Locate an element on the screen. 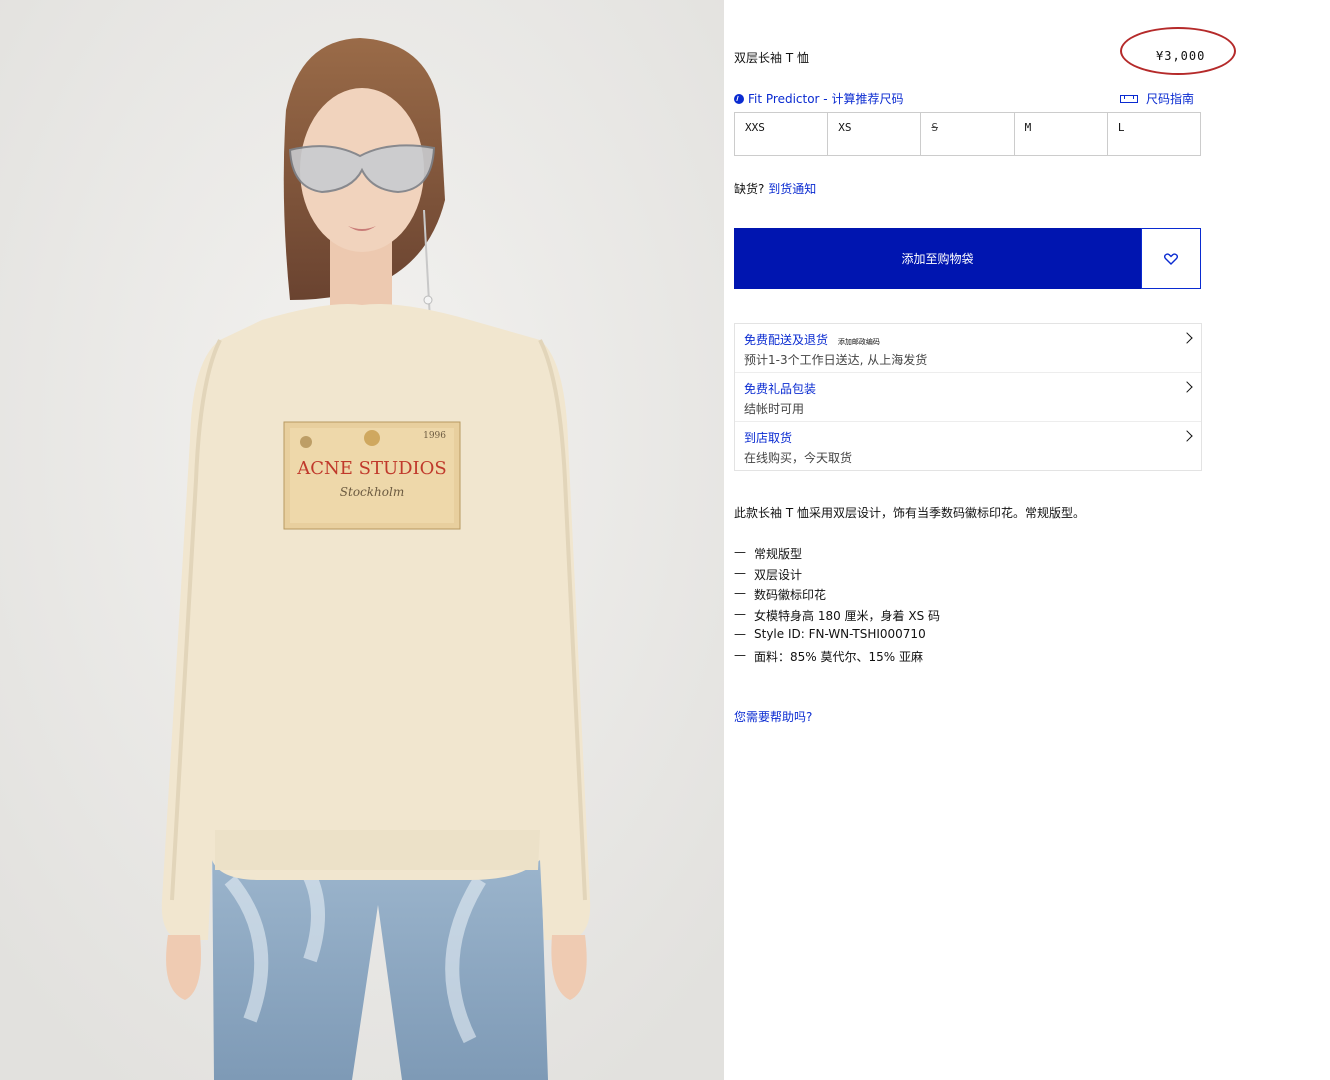 The height and width of the screenshot is (1080, 1330). fit-predictor-icon is located at coordinates (739, 98).